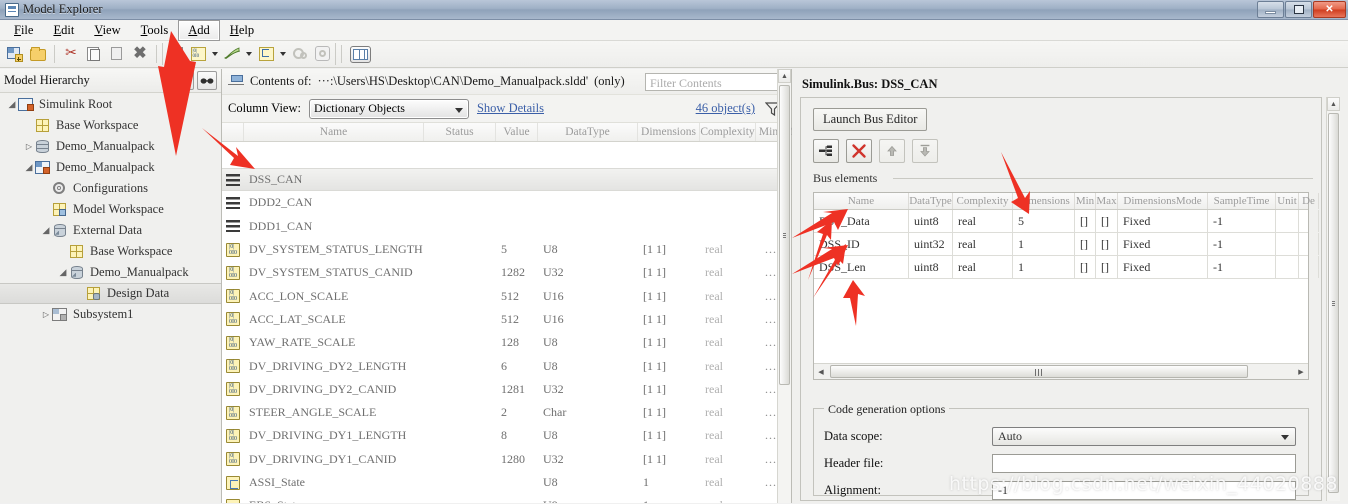  I want to click on menu-item-file: File, so click(23, 30).